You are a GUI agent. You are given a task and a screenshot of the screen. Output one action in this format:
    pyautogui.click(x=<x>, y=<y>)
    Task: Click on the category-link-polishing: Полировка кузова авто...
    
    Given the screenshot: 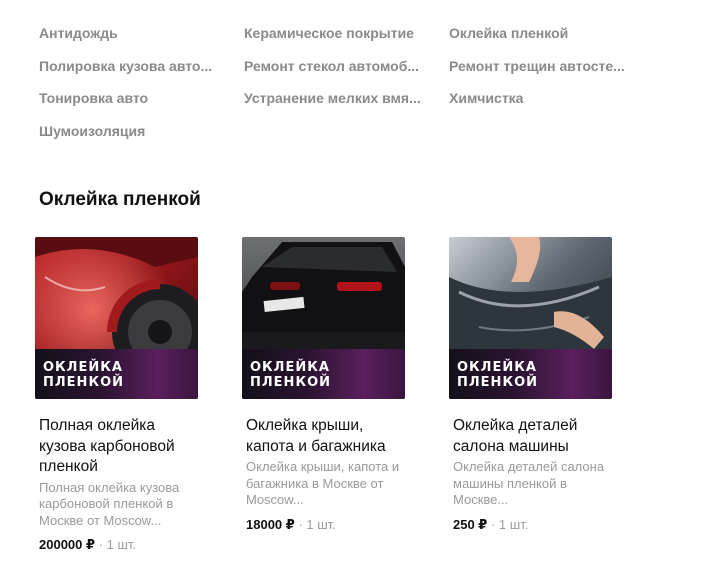 What is the action you would take?
    pyautogui.click(x=129, y=73)
    